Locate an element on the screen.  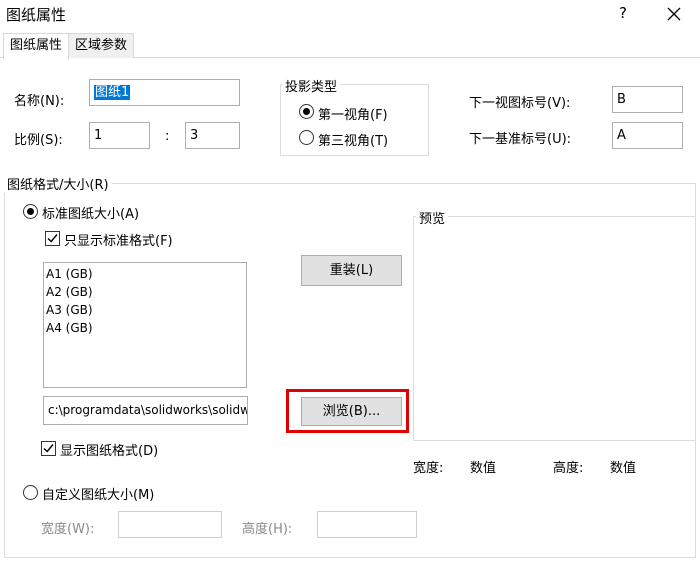
next-view-field: B is located at coordinates (647, 99).